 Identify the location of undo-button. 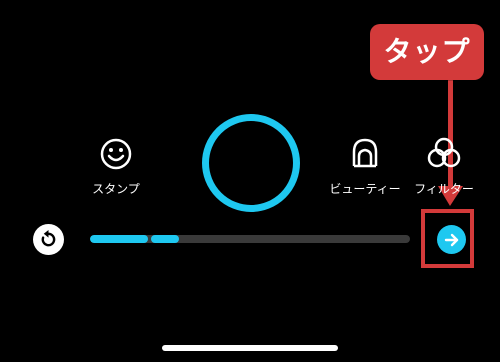
(48, 239).